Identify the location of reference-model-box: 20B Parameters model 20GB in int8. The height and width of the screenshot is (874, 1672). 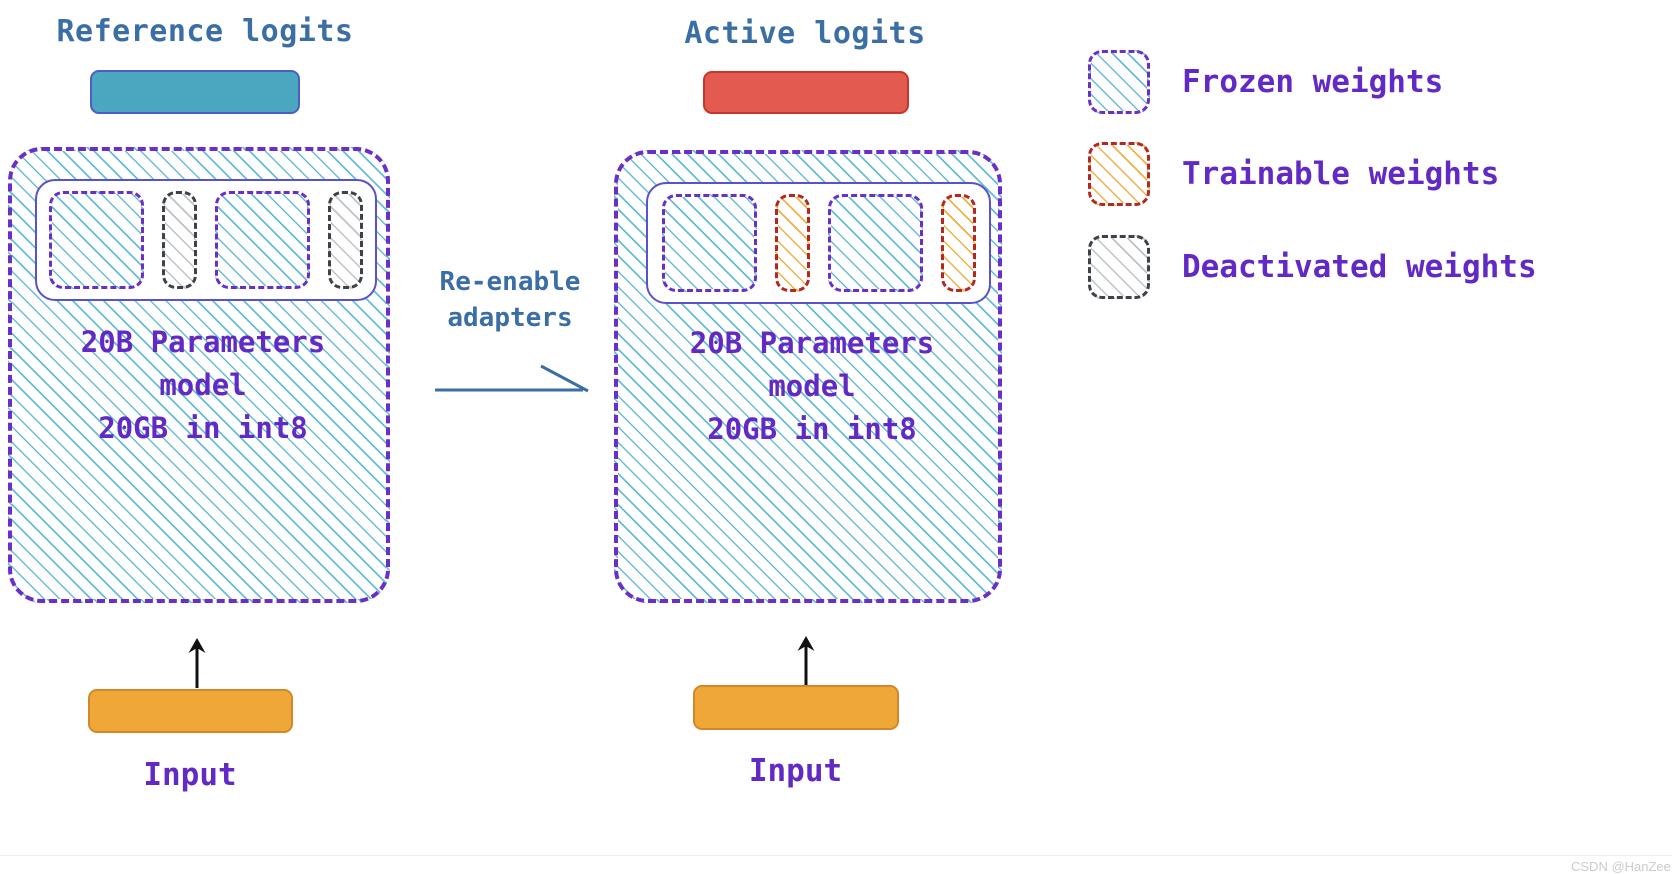
(199, 375).